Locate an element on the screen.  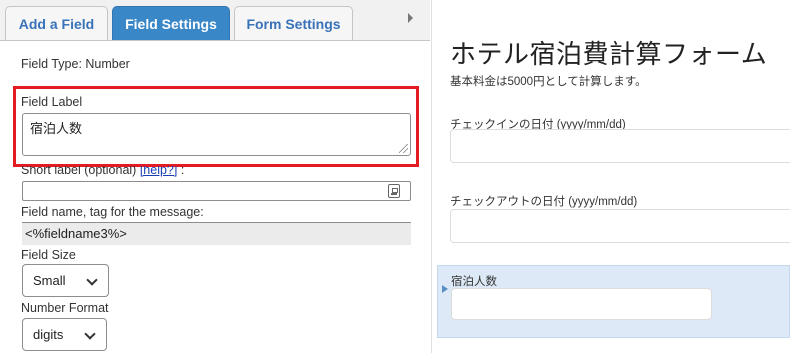
tab-add-a-field: Add a Field is located at coordinates (56, 23).